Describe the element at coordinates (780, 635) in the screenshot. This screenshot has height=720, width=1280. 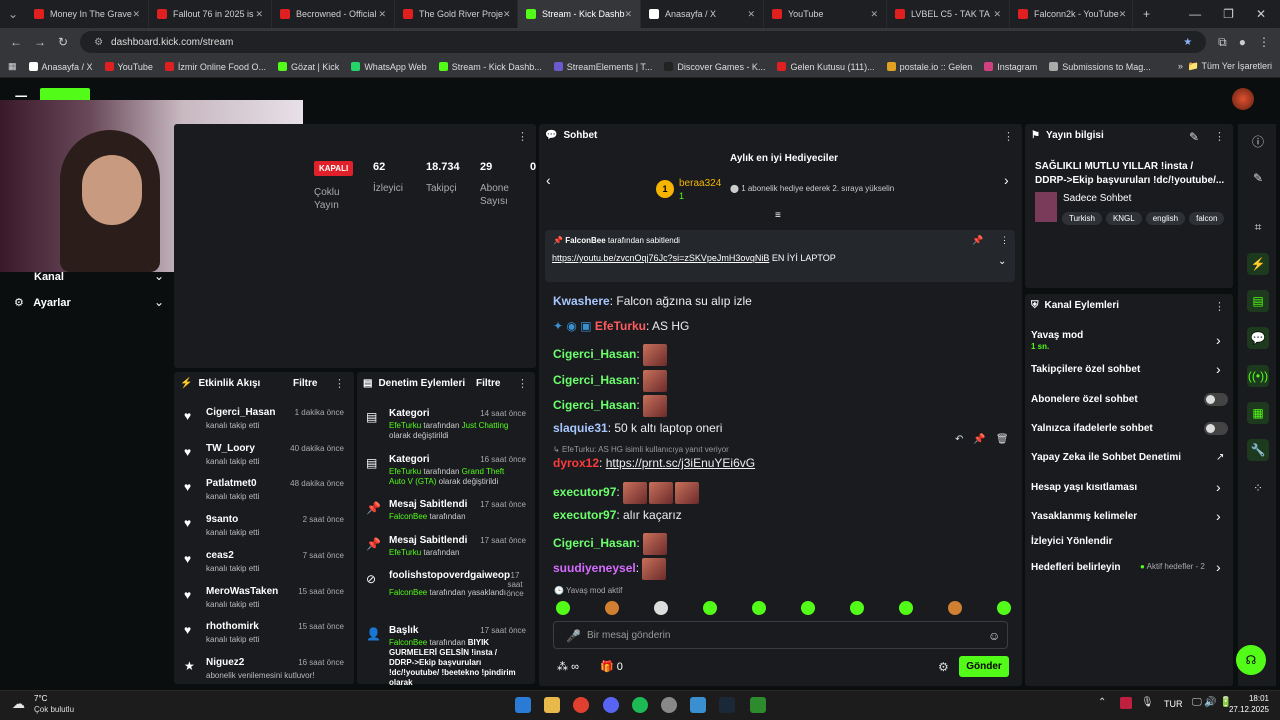
I see `chat-input: 🎤 Bir mesaj gönderin ☺` at that location.